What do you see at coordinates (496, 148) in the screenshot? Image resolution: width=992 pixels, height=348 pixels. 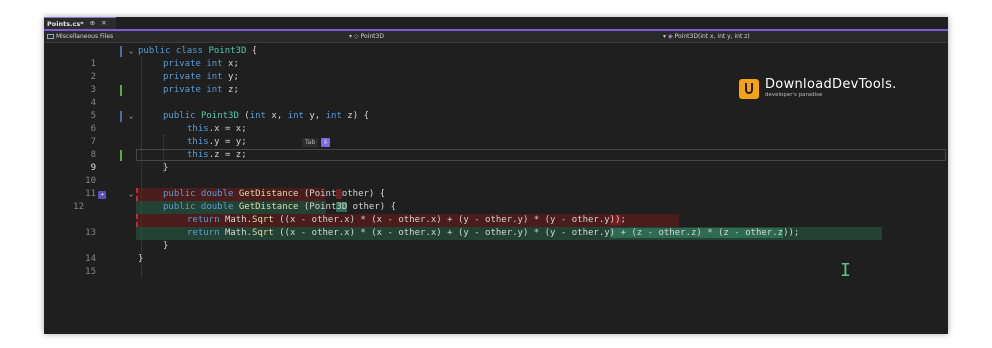 I see `code-line: 8 this.y = y; Tab ⇩` at bounding box center [496, 148].